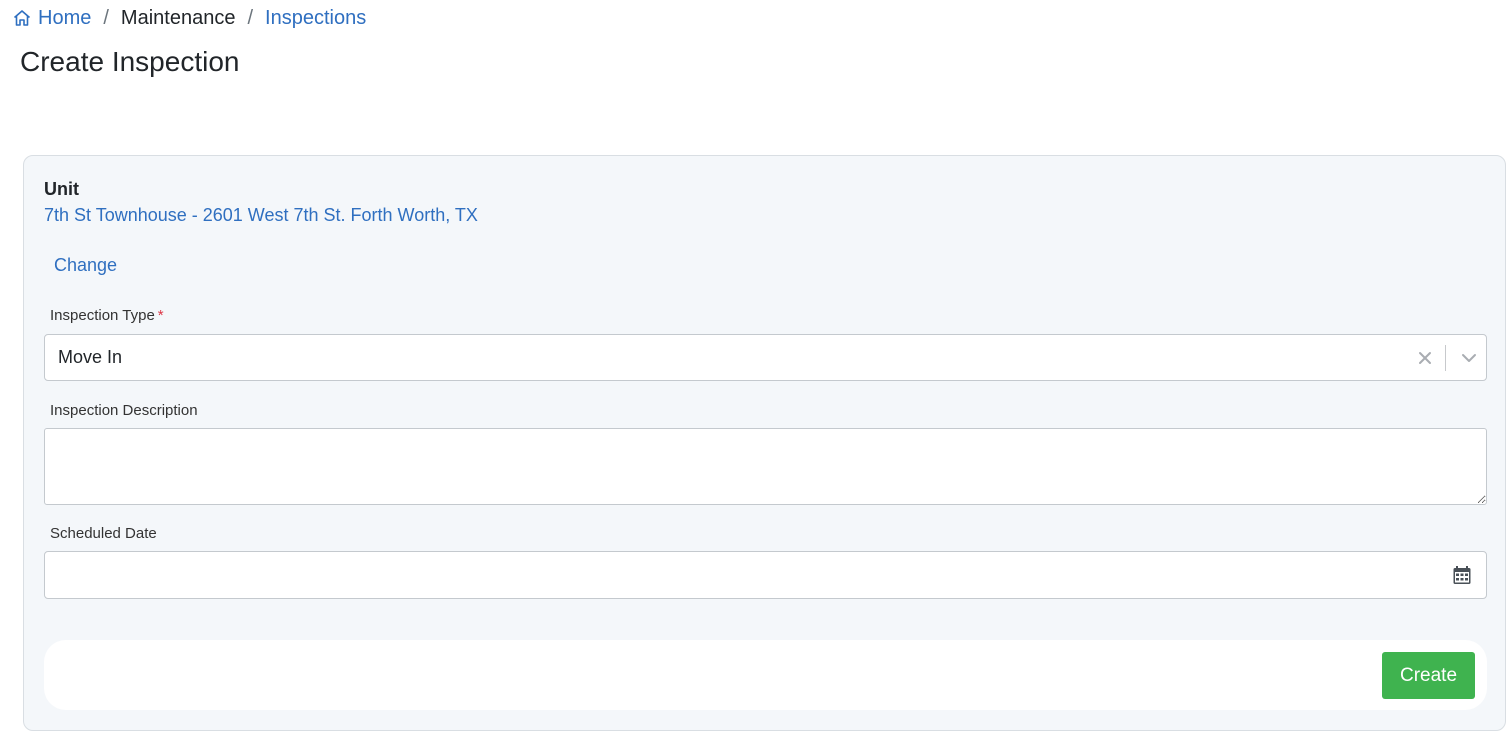  What do you see at coordinates (1425, 358) in the screenshot?
I see `close-icon` at bounding box center [1425, 358].